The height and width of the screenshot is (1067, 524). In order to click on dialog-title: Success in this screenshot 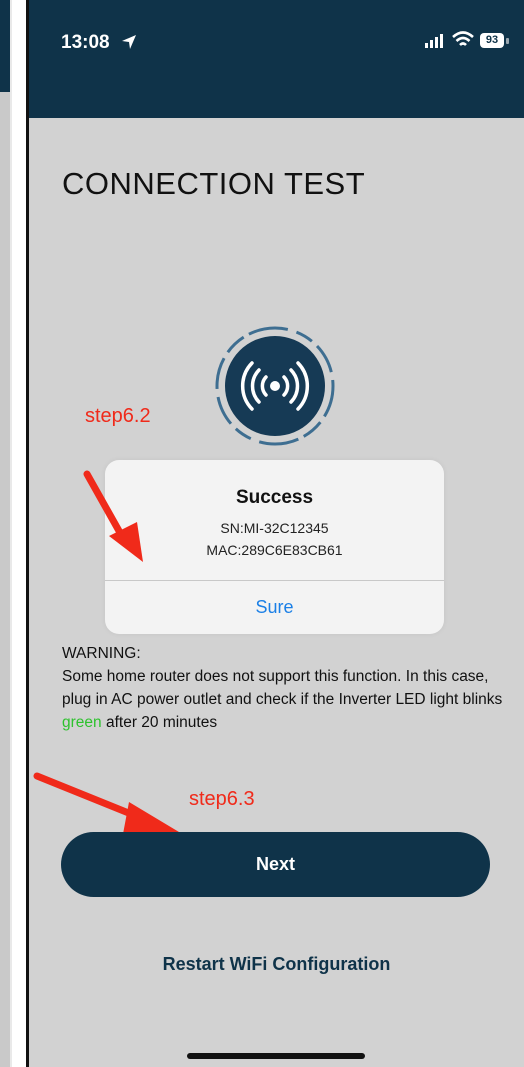, I will do `click(274, 497)`.